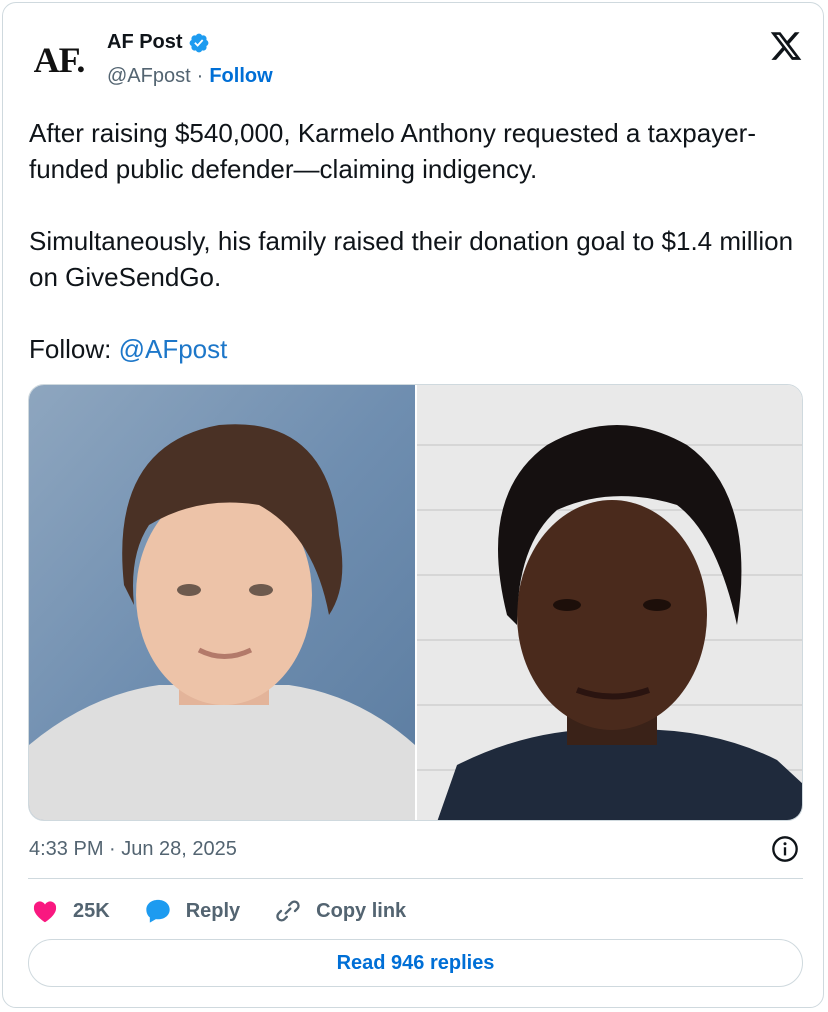 This screenshot has width=828, height=1012. What do you see at coordinates (415, 61) in the screenshot?
I see `tweet-header: AF. AF Post @AFpost · Follow` at bounding box center [415, 61].